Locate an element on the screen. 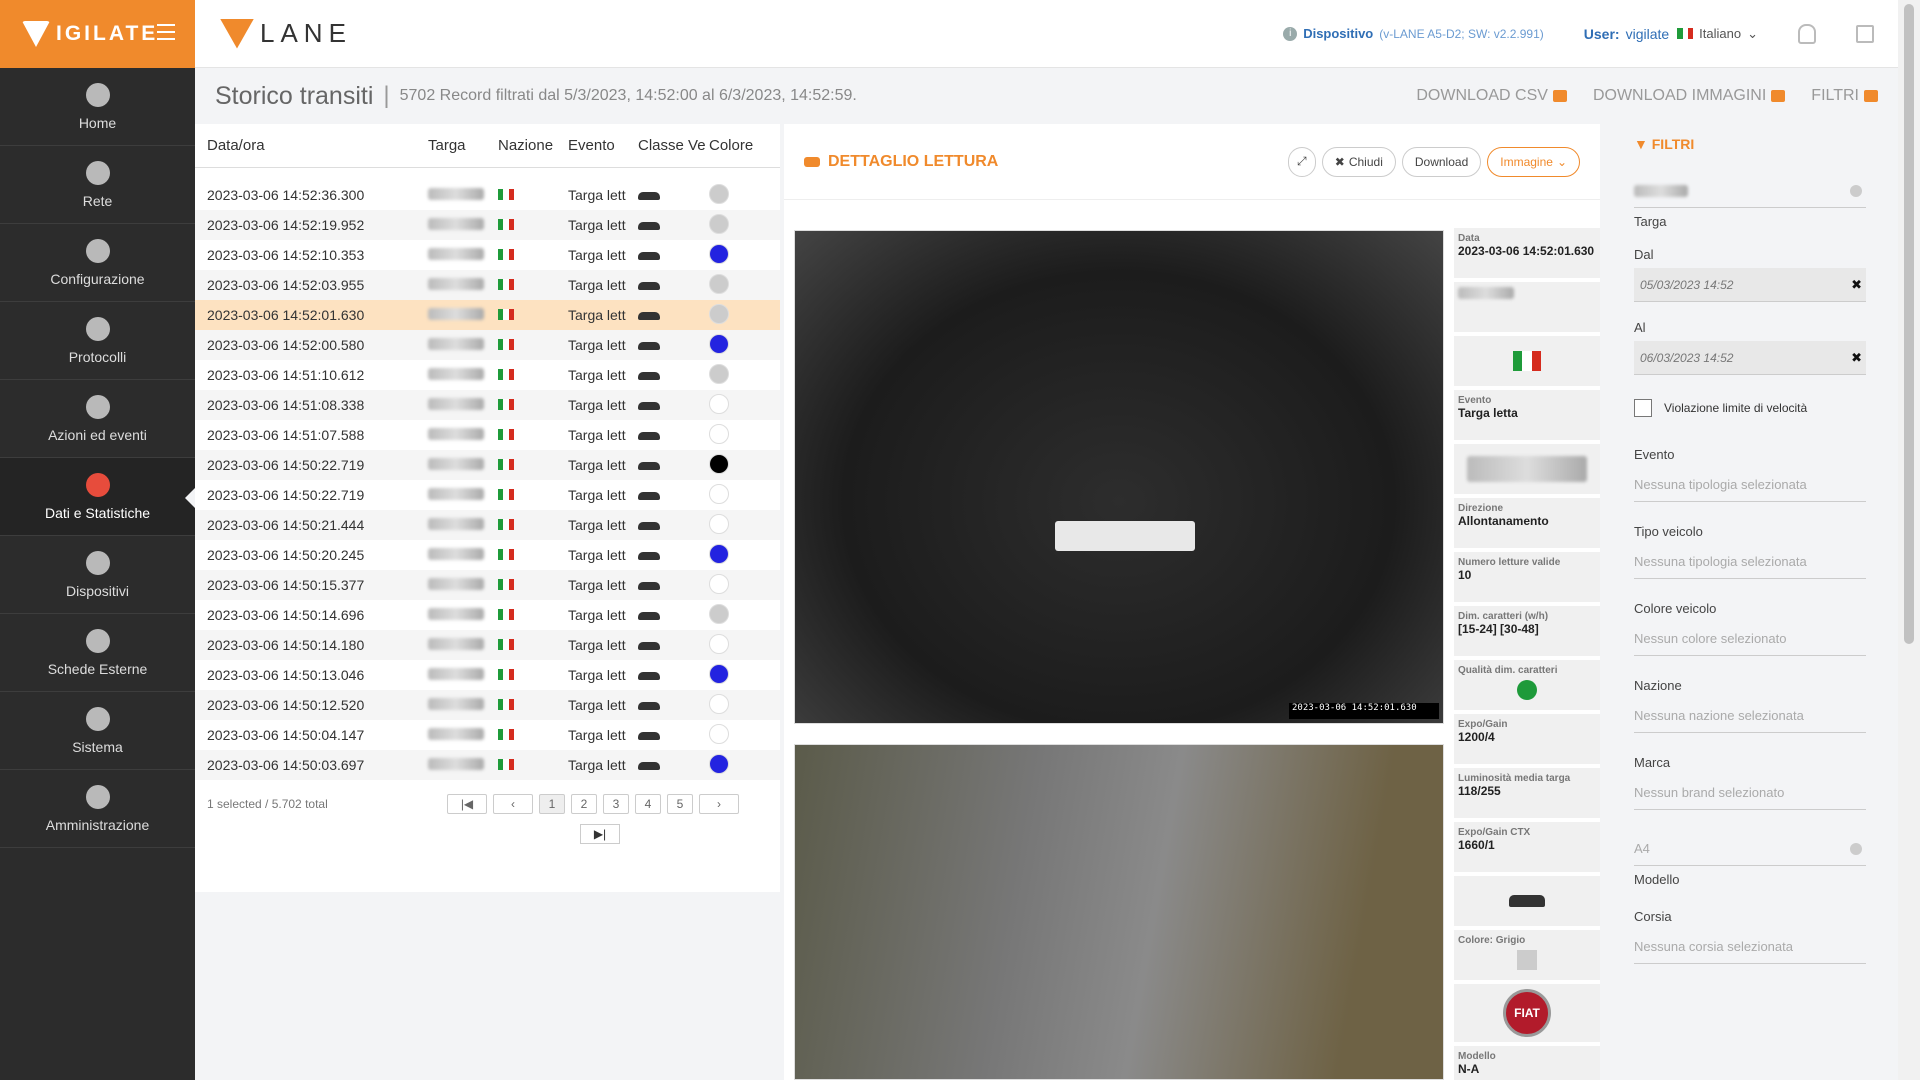  sidebar-item-azioni-ed-eventi: Azioni ed eventi is located at coordinates (97, 419).